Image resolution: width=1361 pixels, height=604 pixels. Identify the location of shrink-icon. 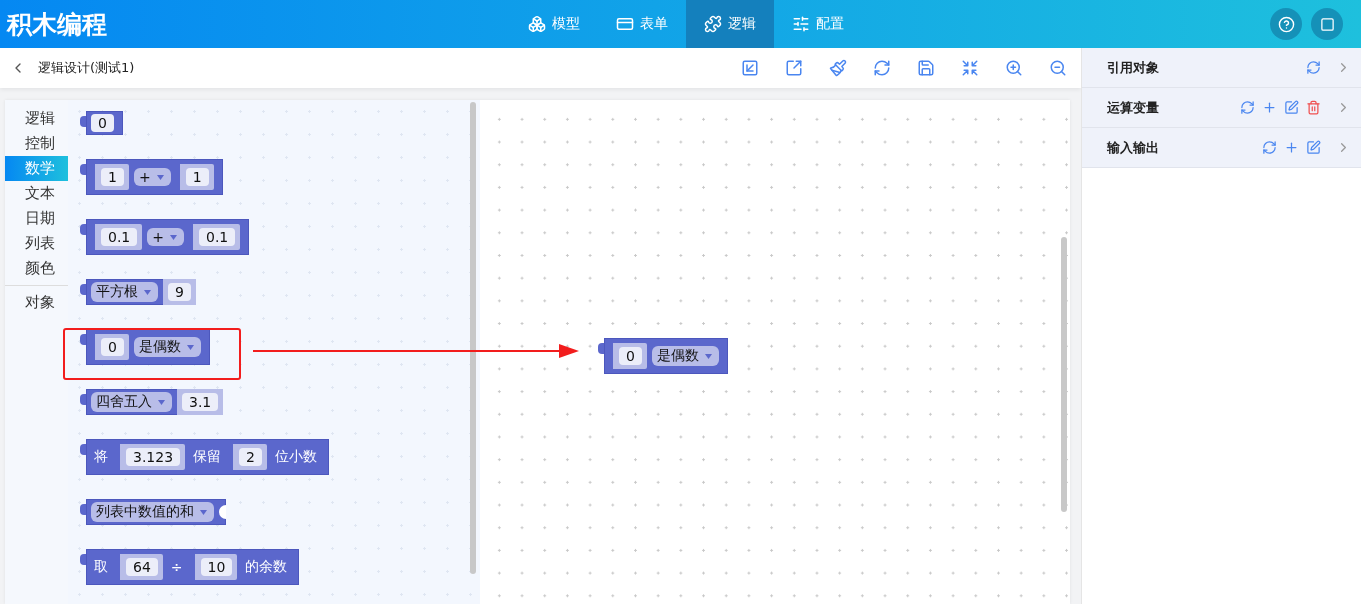
(970, 68).